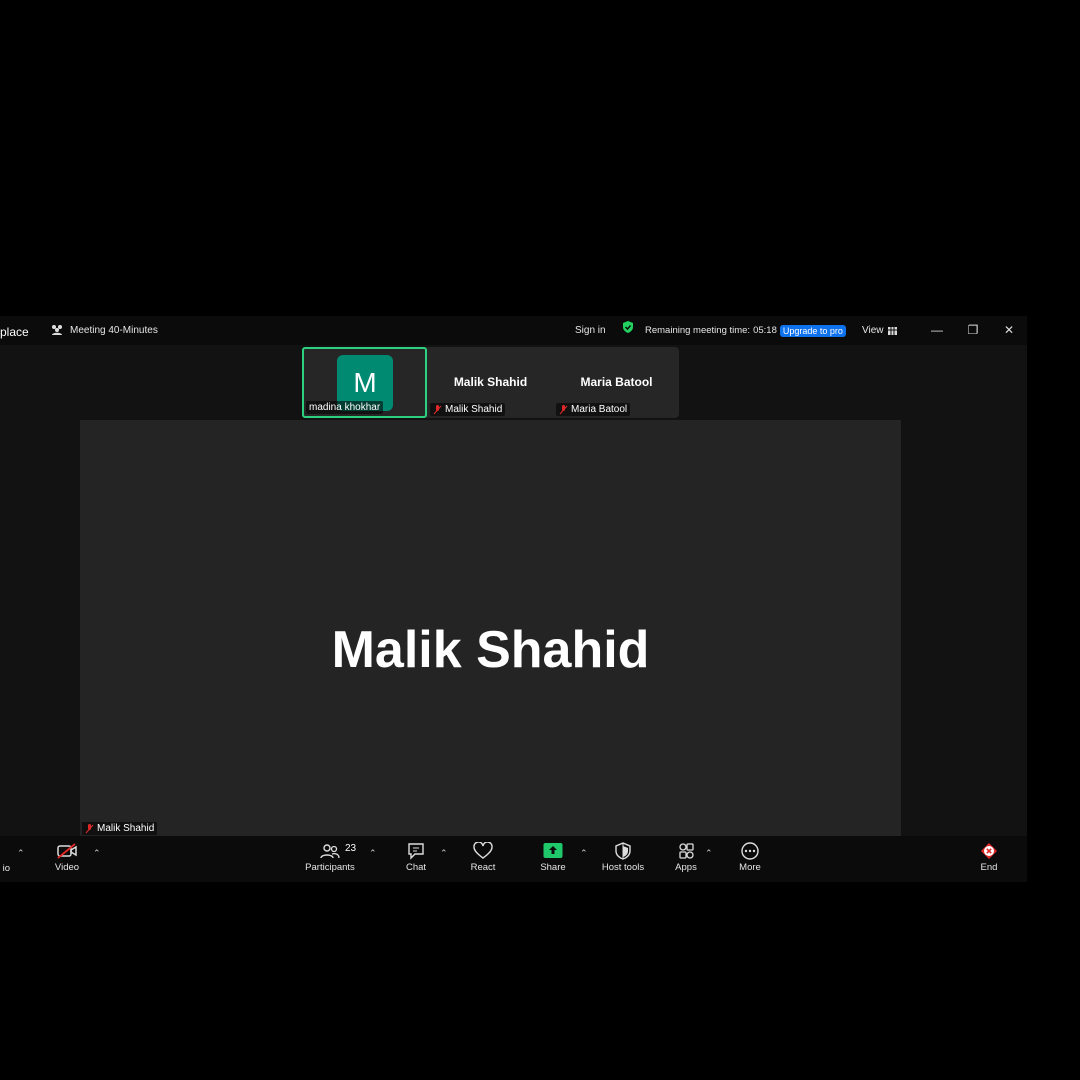 This screenshot has height=1080, width=1080. Describe the element at coordinates (973, 330) in the screenshot. I see `restore-icon: ❐` at that location.